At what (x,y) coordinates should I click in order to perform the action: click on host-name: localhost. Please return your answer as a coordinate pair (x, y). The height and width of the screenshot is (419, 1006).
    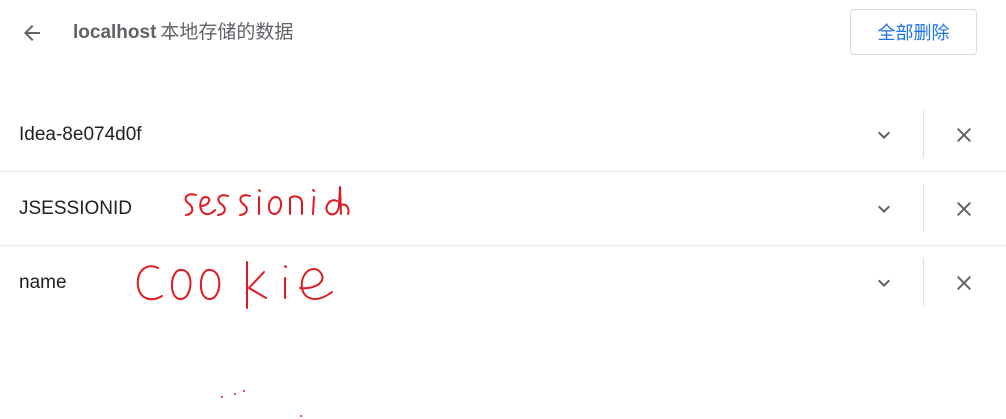
    Looking at the image, I should click on (115, 32).